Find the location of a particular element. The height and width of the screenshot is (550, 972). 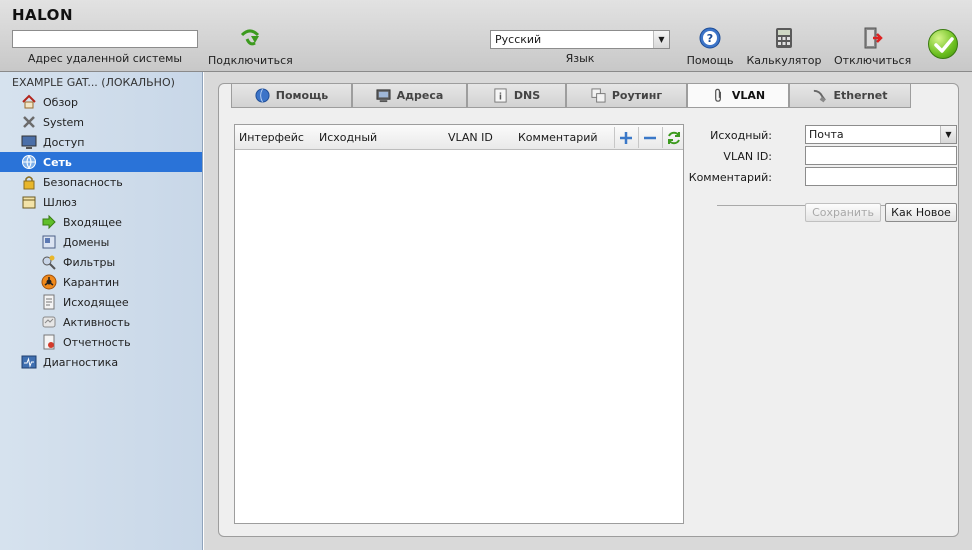

remove-row-button is located at coordinates (649, 137).